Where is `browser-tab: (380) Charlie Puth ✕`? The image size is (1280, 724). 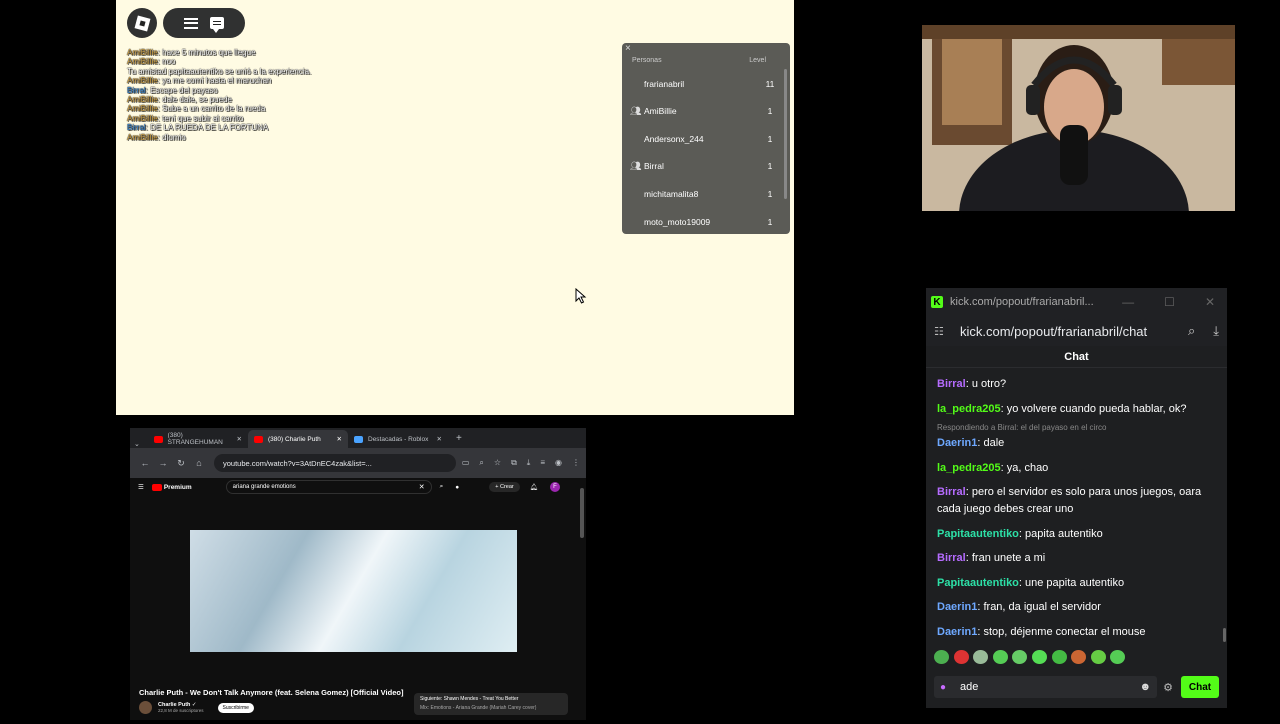
browser-tab: (380) Charlie Puth ✕ is located at coordinates (298, 439).